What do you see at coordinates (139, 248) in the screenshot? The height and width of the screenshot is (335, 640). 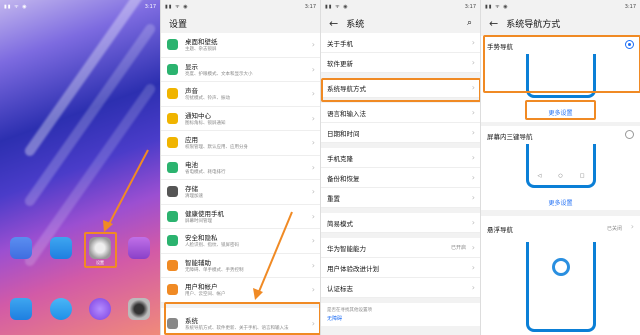 I see `themes-app-icon` at bounding box center [139, 248].